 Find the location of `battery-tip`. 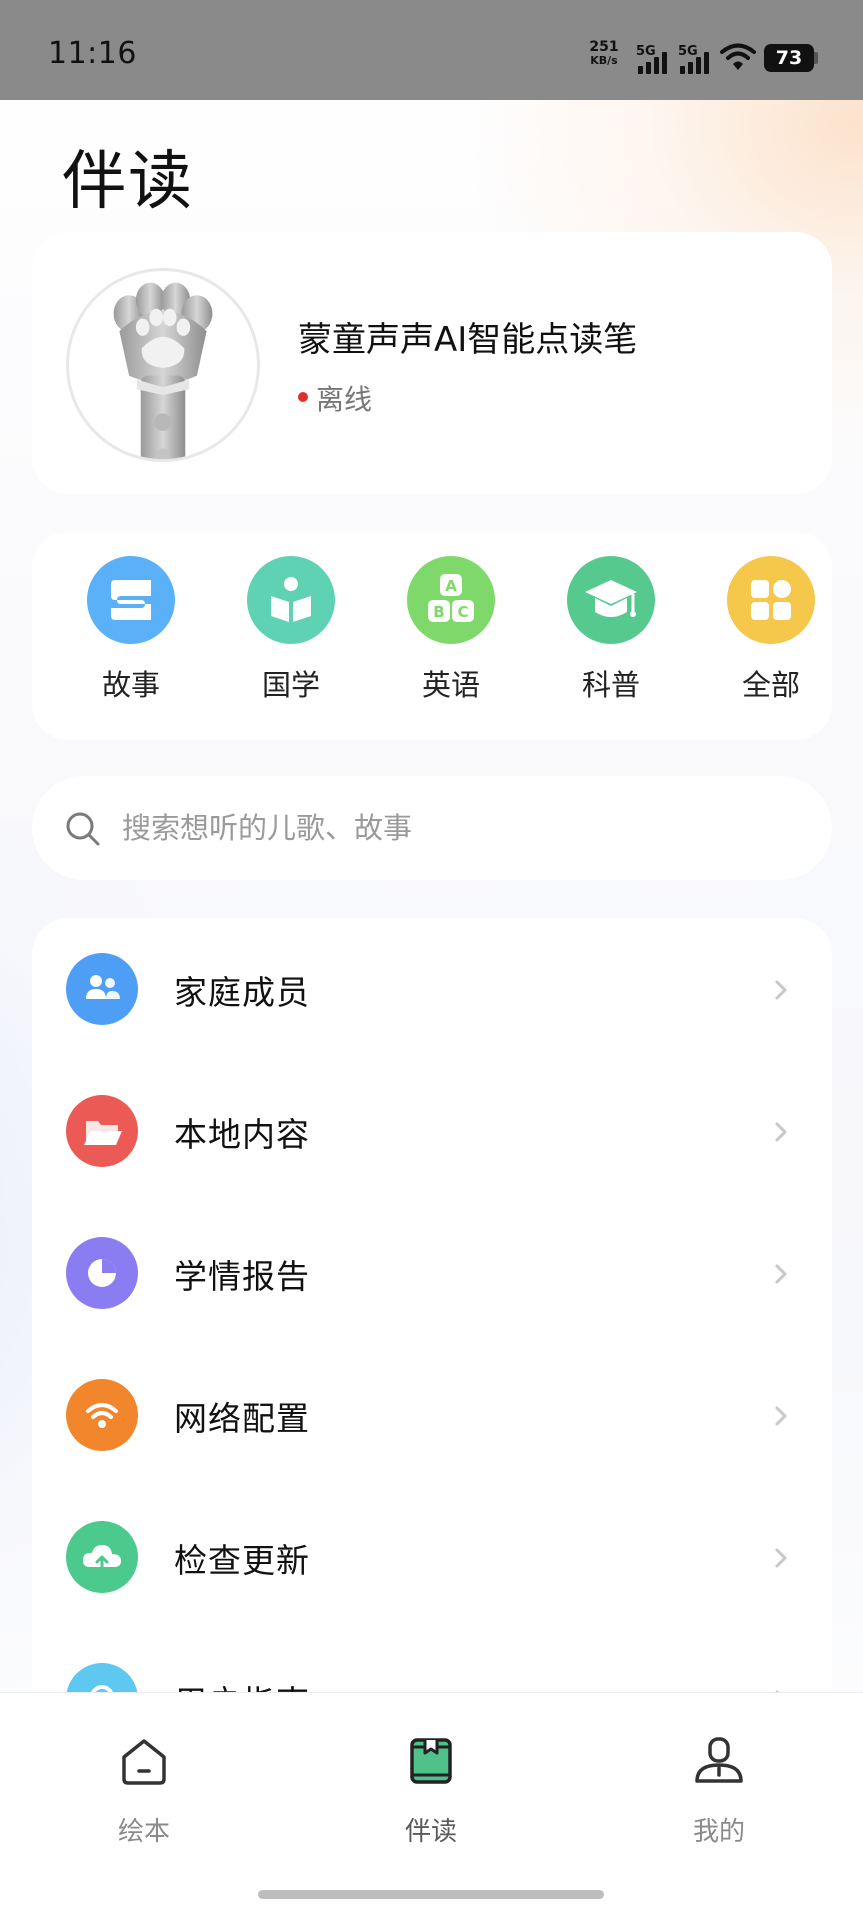

battery-tip is located at coordinates (816, 58).